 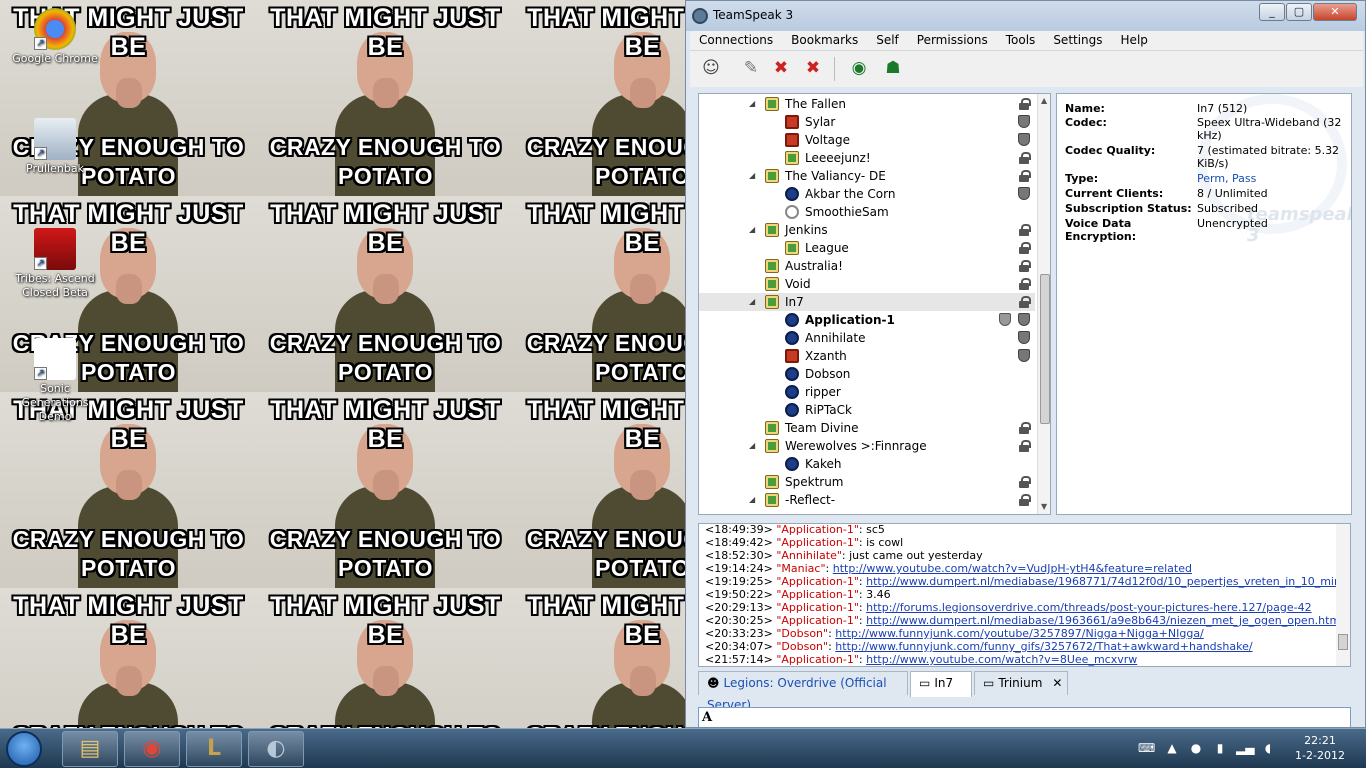 What do you see at coordinates (24, 749) in the screenshot?
I see `start-button` at bounding box center [24, 749].